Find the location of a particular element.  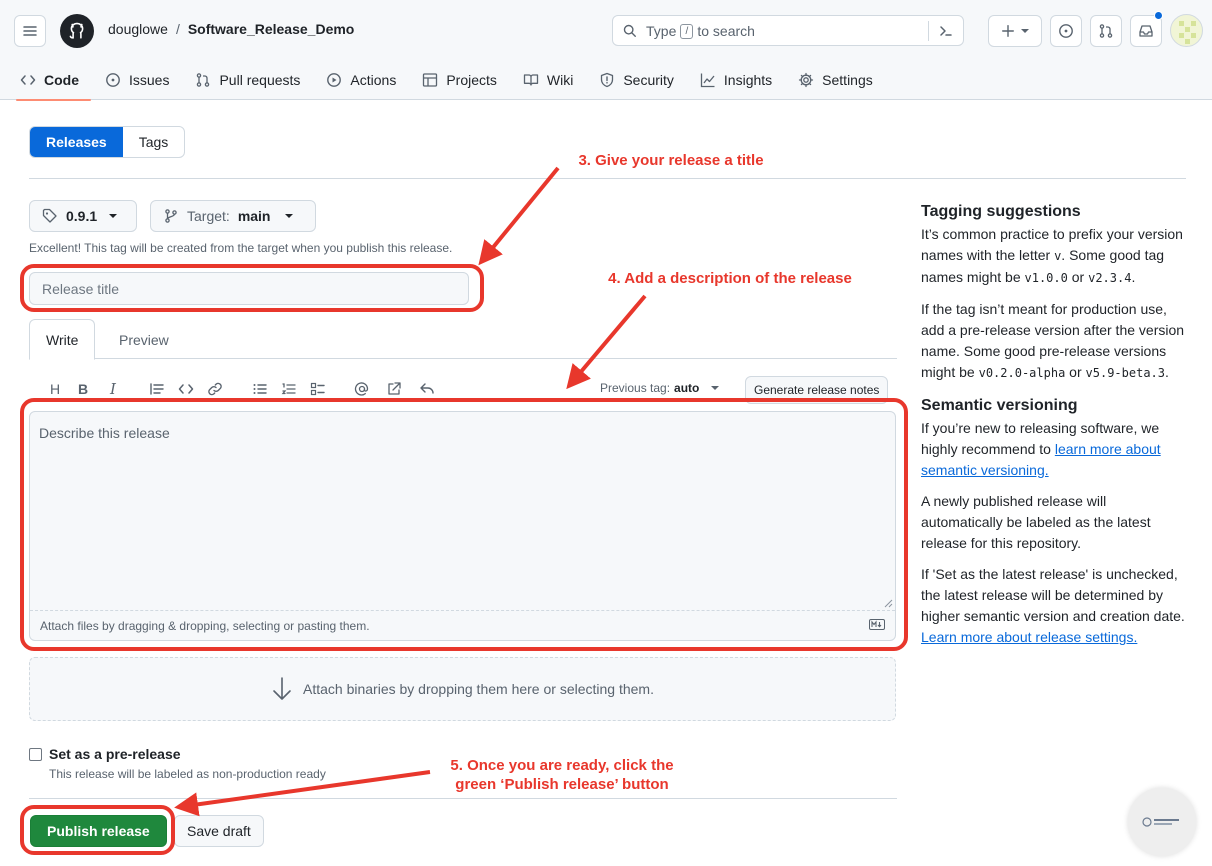

task-list-icon is located at coordinates (318, 389).